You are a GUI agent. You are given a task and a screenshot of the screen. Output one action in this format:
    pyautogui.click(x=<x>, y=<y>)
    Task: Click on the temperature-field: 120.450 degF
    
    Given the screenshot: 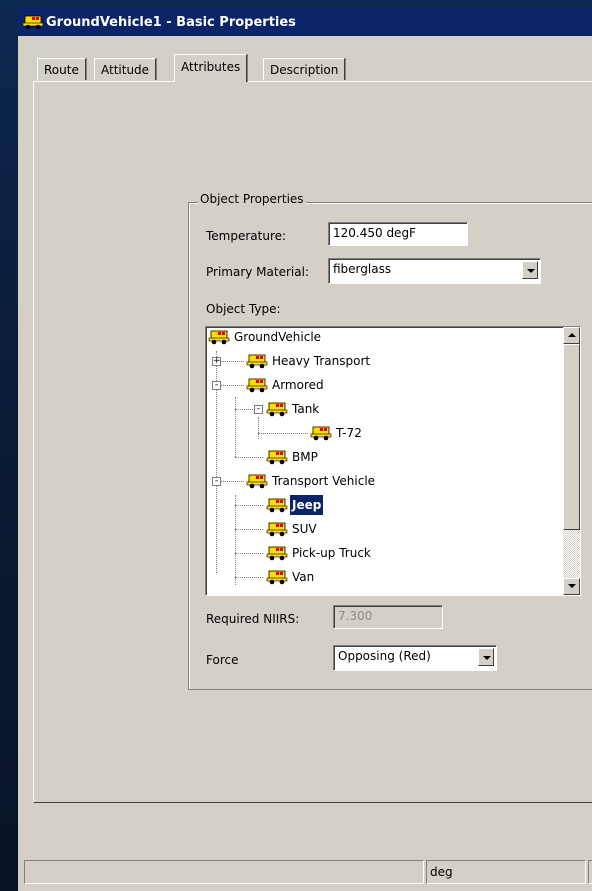 What is the action you would take?
    pyautogui.click(x=398, y=234)
    